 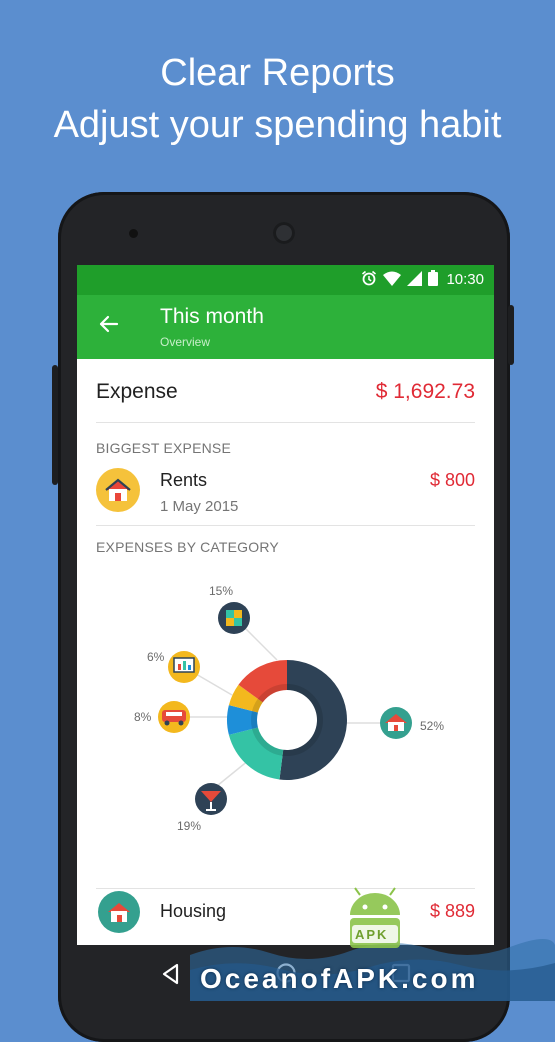 I want to click on battery-icon, so click(x=433, y=278).